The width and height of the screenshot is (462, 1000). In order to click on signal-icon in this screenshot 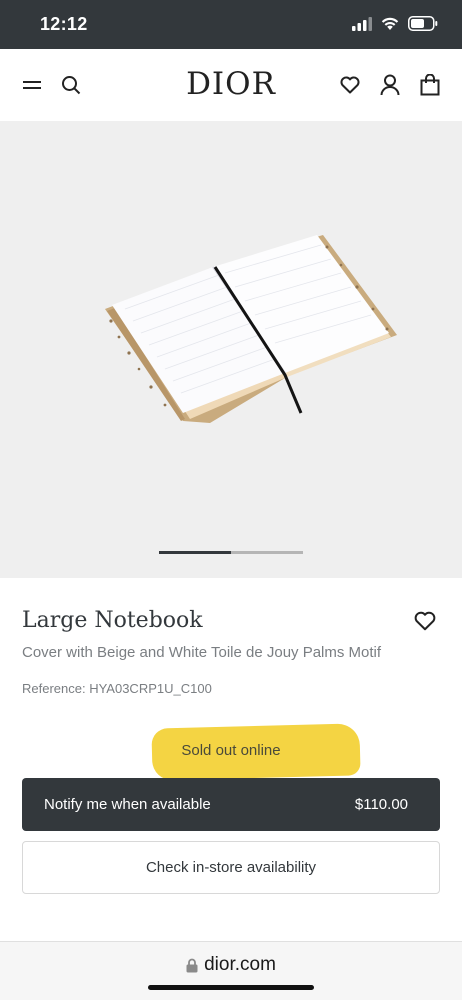, I will do `click(362, 23)`.